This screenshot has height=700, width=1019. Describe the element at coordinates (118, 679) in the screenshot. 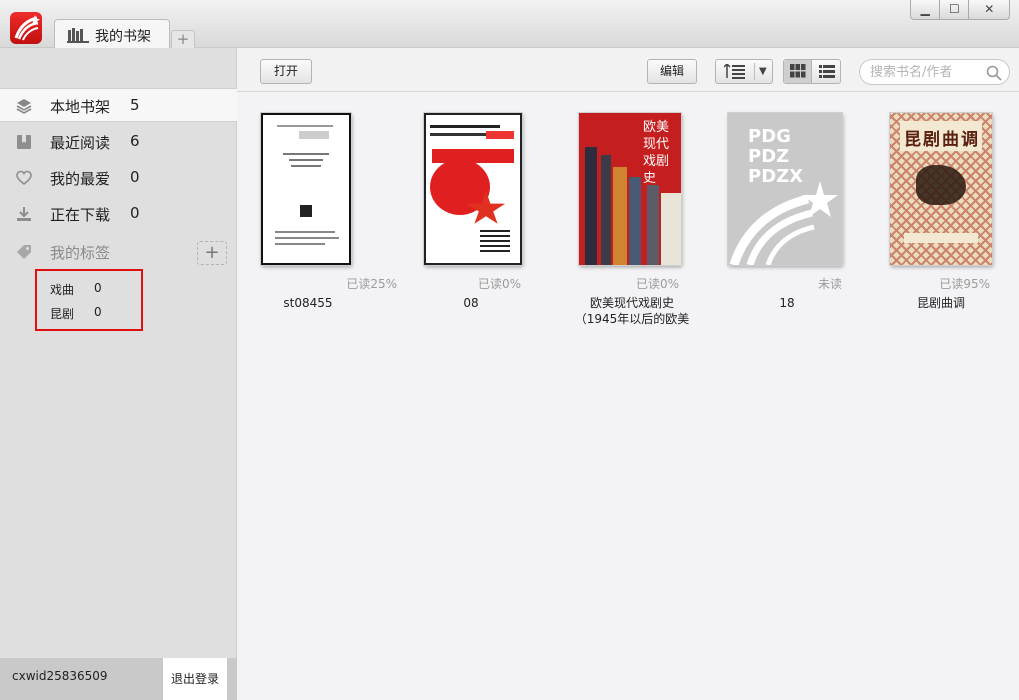

I see `user-bar: cxwid25836509 退出登录` at that location.